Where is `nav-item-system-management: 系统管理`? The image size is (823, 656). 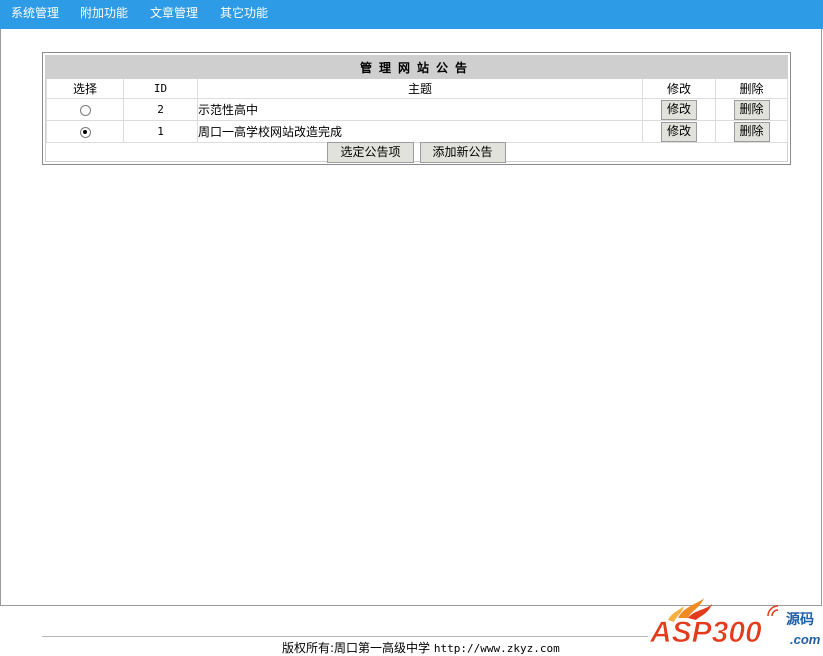
nav-item-system-management: 系统管理 is located at coordinates (35, 13).